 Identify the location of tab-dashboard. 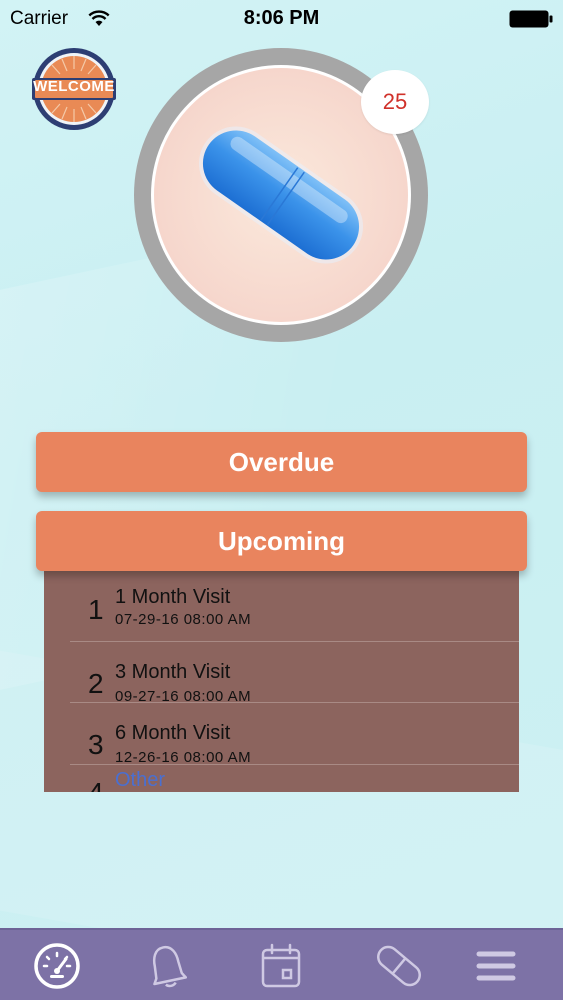
(57, 966).